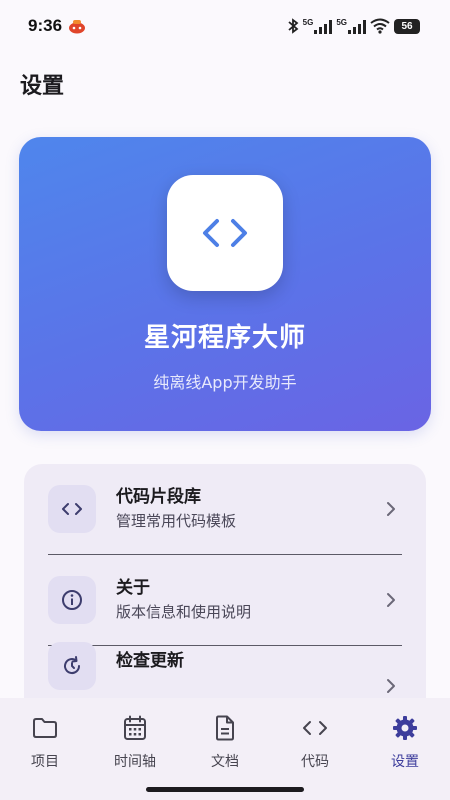 The width and height of the screenshot is (450, 800). Describe the element at coordinates (380, 26) in the screenshot. I see `wifi-icon` at that location.